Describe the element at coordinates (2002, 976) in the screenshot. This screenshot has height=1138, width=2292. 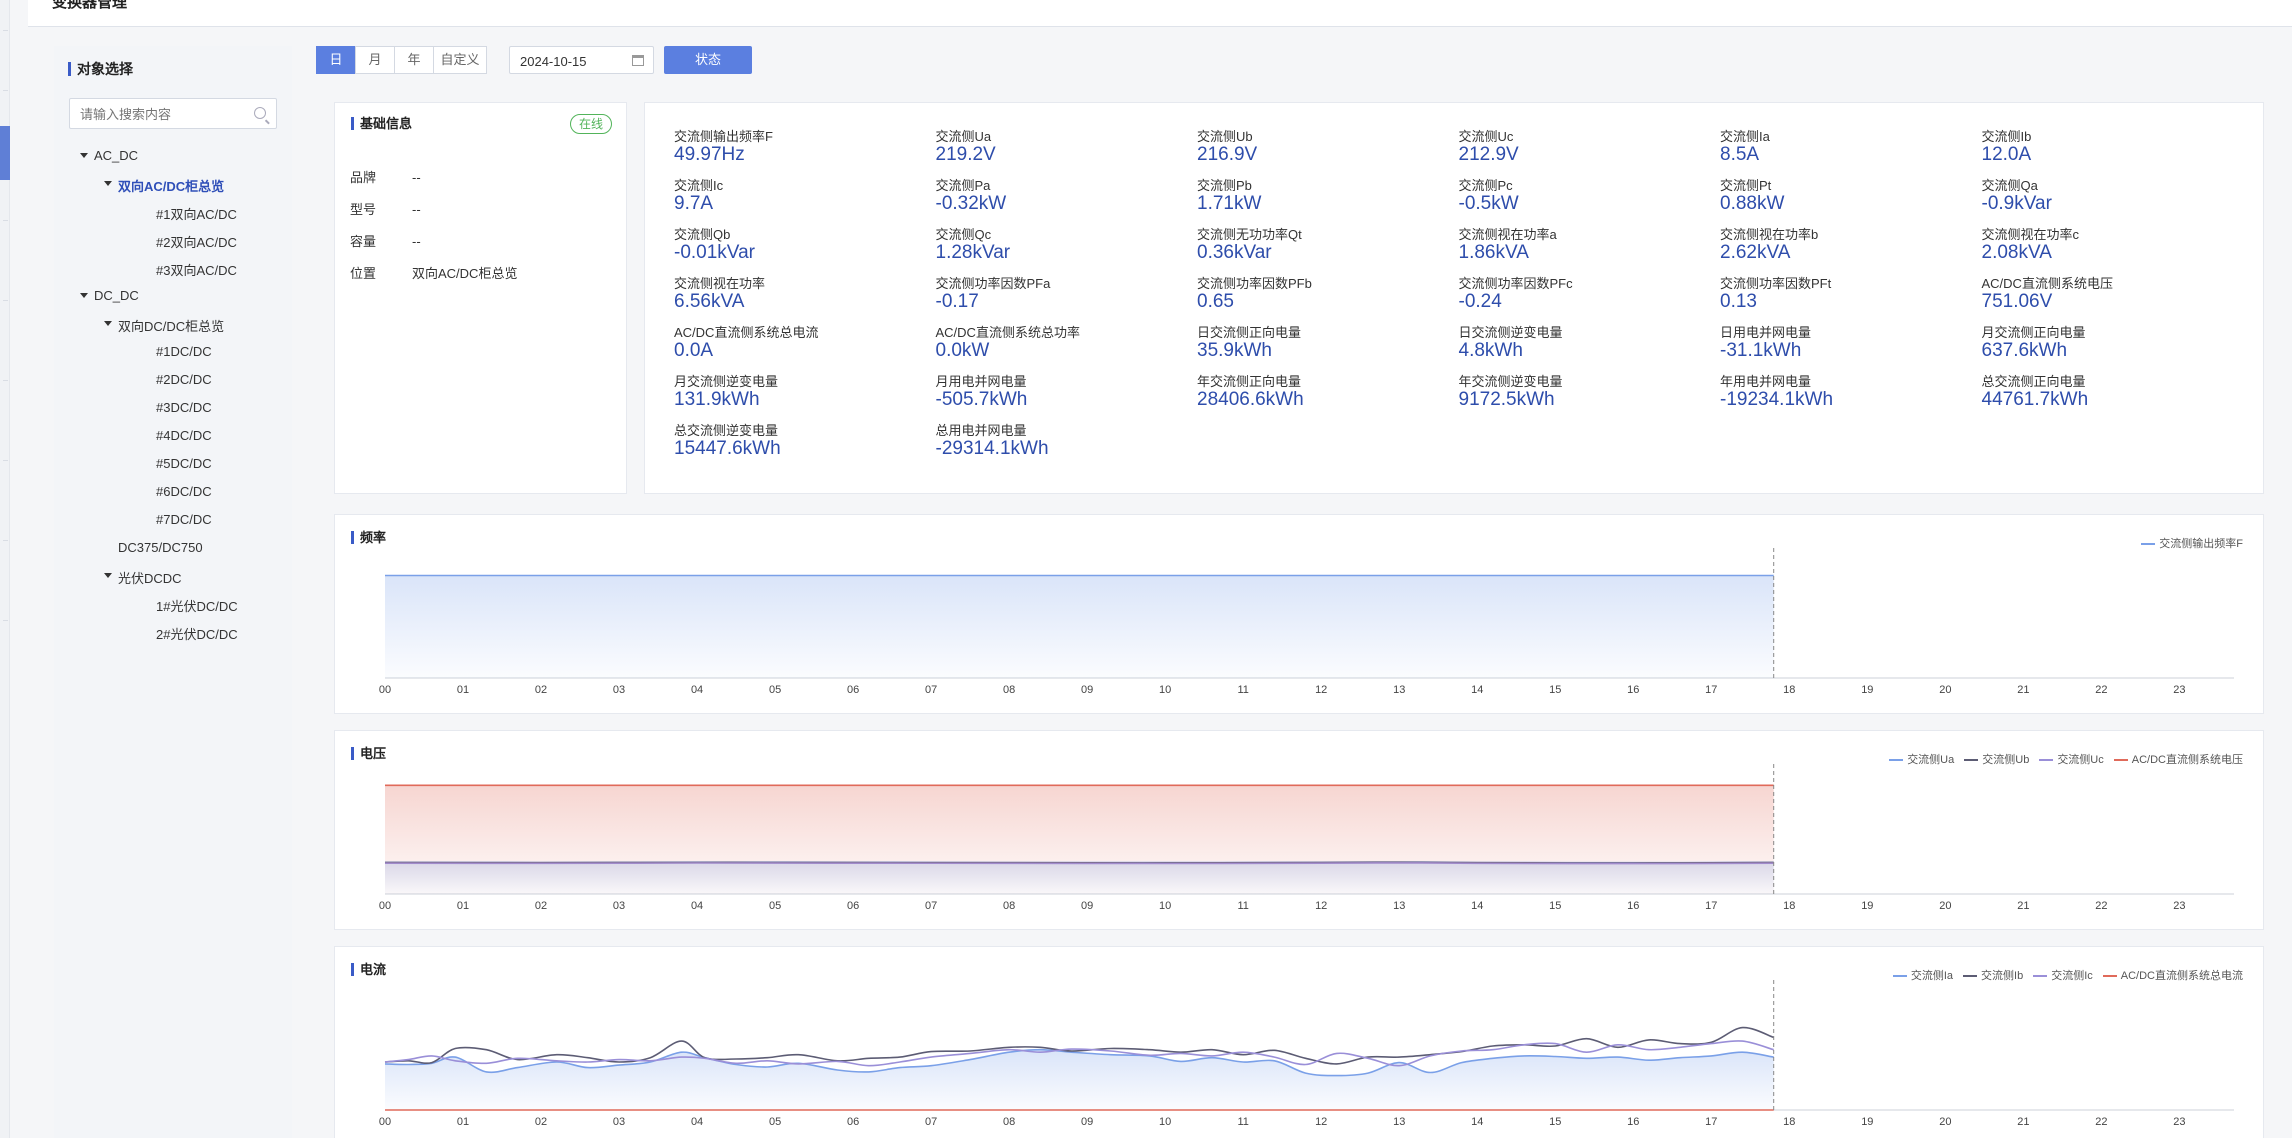
I see `legend-label: 交流侧Ib` at that location.